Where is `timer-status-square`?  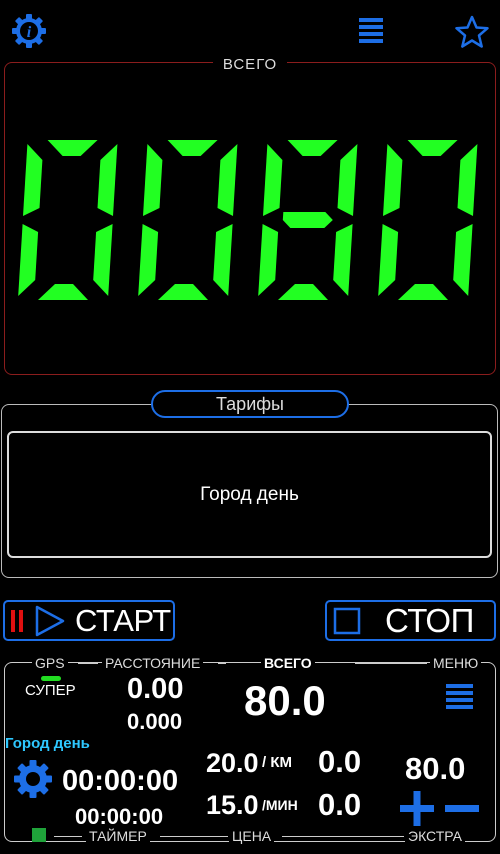 timer-status-square is located at coordinates (39, 835).